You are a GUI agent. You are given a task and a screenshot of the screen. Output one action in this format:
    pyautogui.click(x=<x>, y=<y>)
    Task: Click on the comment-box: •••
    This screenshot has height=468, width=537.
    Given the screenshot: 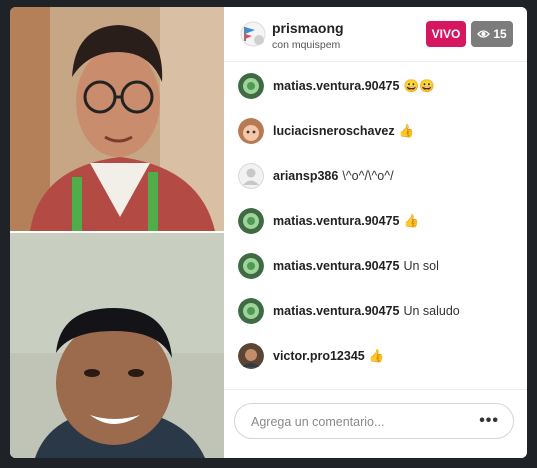 What is the action you would take?
    pyautogui.click(x=374, y=421)
    